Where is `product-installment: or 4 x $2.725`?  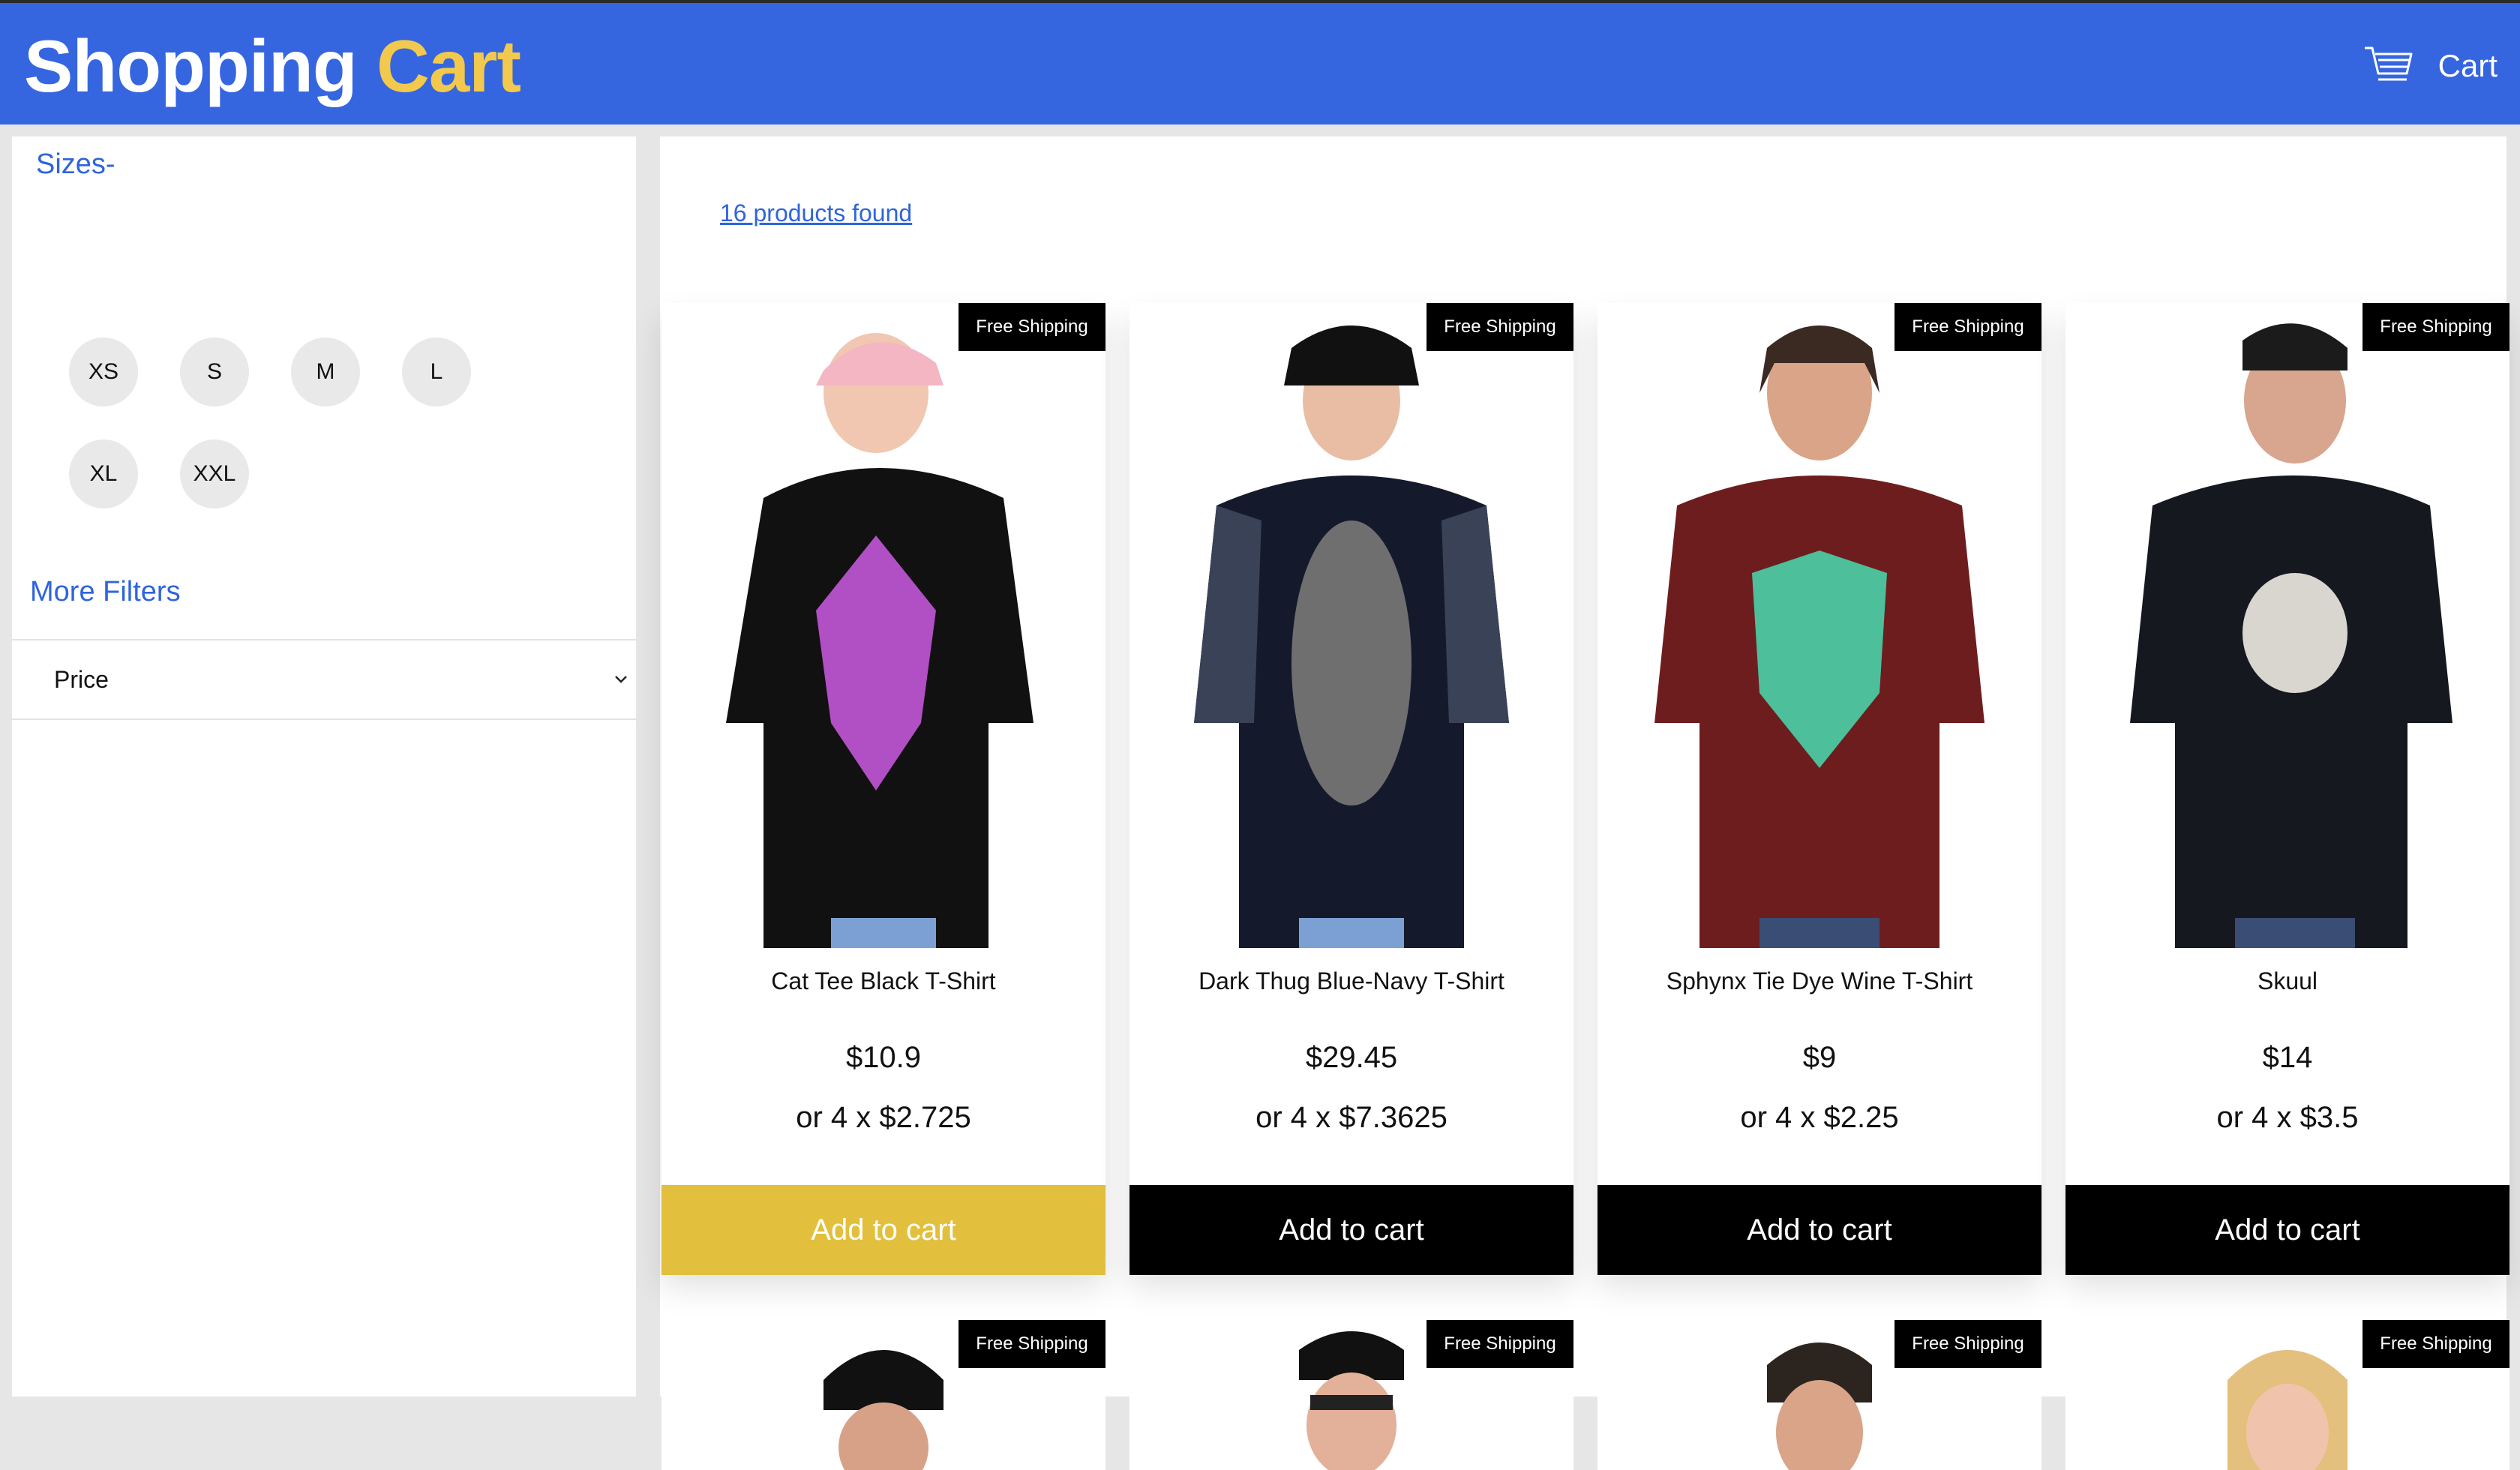
product-installment: or 4 x $2.725 is located at coordinates (883, 1117).